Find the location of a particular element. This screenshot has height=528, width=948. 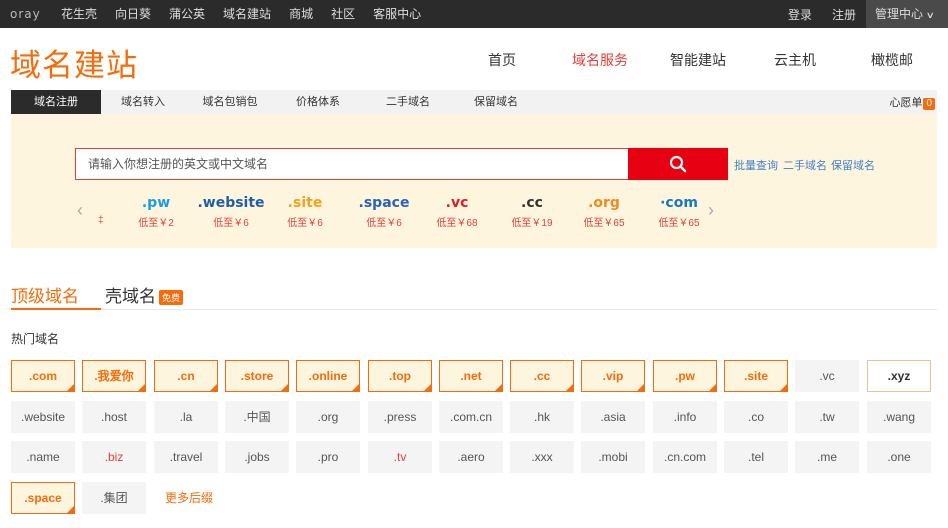

domain-suffix-item: .xxx is located at coordinates (542, 457).